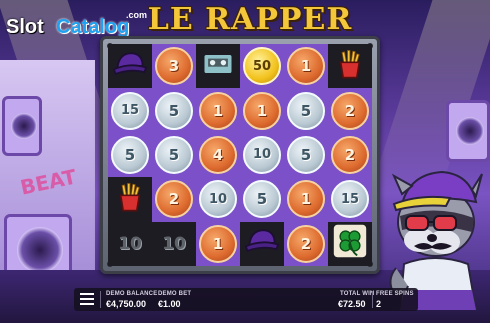 This screenshot has width=490, height=323. I want to click on total-win-label: TOTAL WIN, so click(357, 294).